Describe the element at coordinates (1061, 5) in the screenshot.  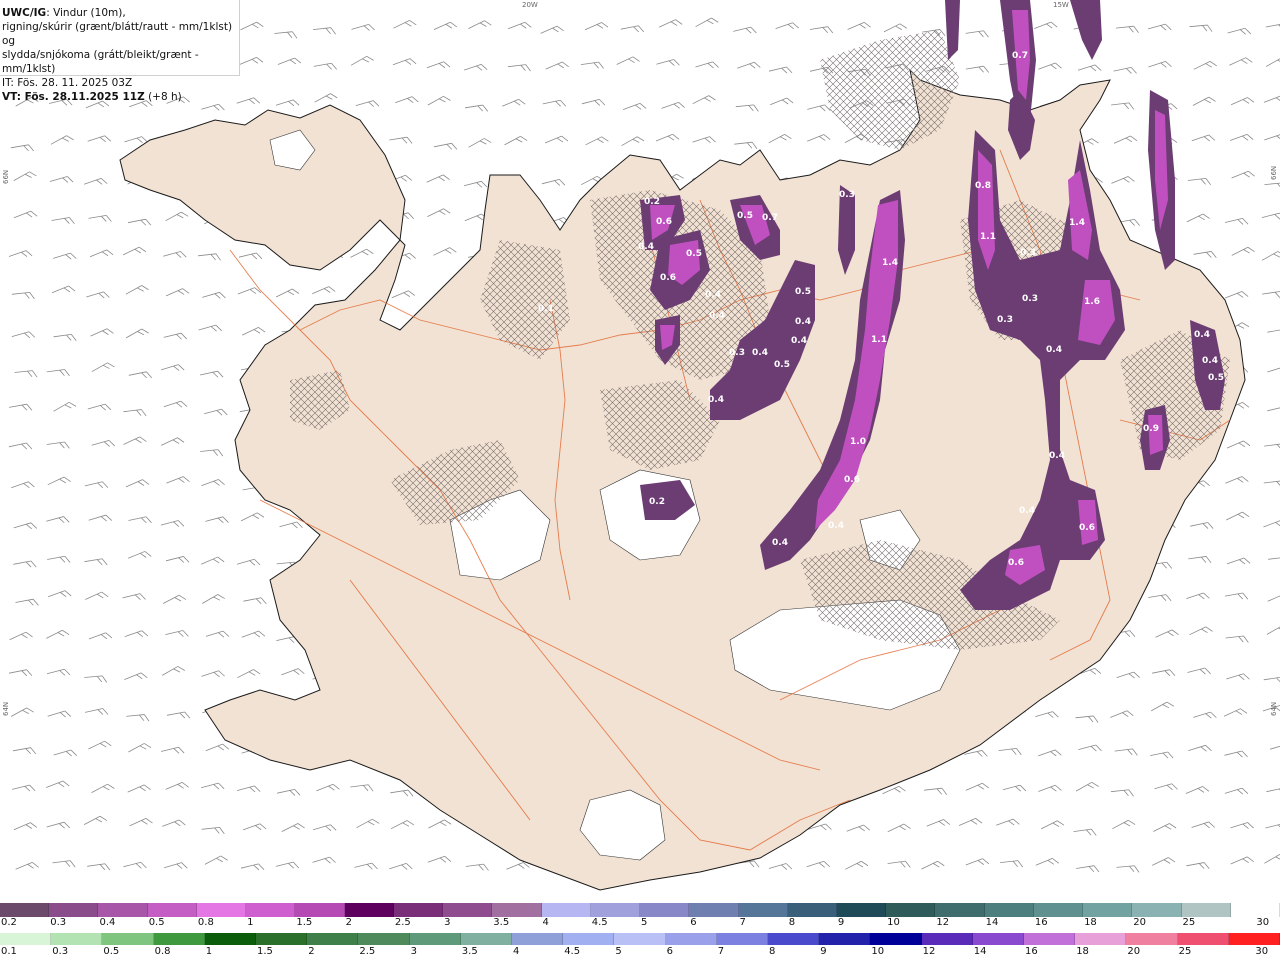
I see `grid-label-15w: 15W` at that location.